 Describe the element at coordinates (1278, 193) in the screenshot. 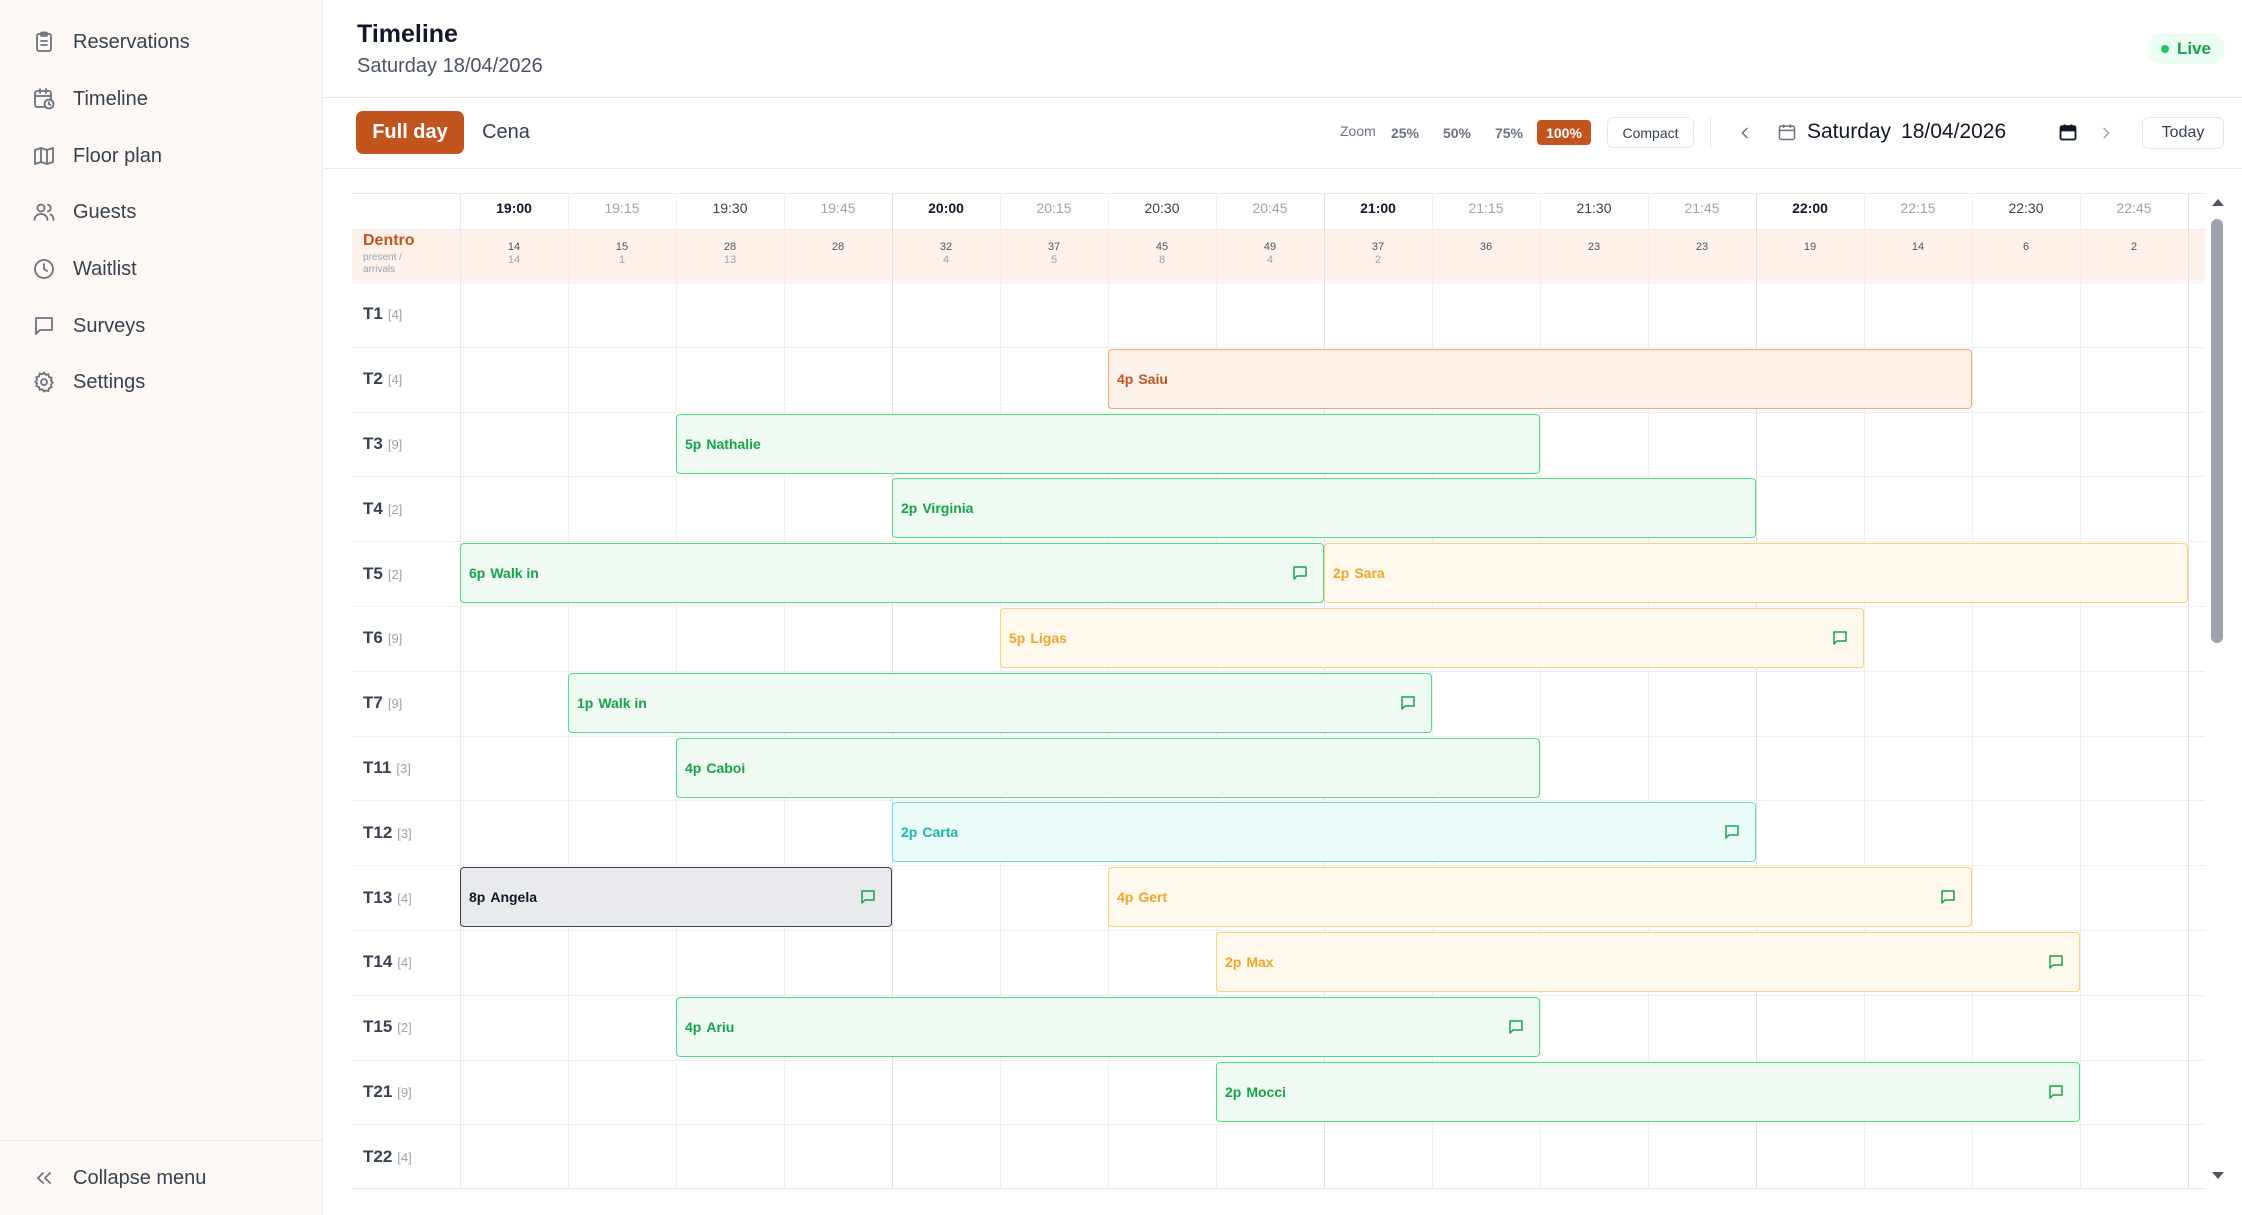

I see `grid-top-line` at that location.